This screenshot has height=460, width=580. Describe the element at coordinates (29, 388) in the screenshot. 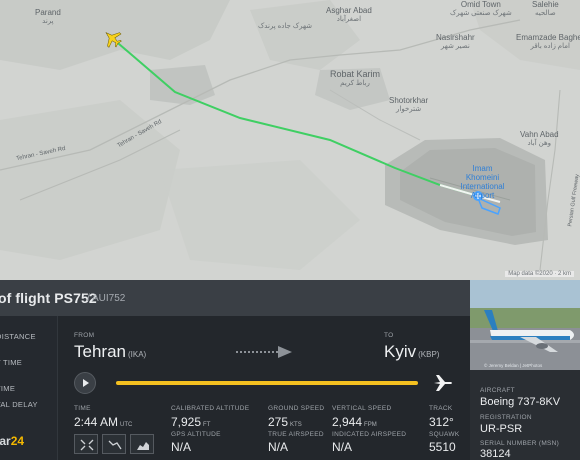

I see `playback-sidebar: DISTANCE T TIME TIME TAL DELAY dar24` at that location.